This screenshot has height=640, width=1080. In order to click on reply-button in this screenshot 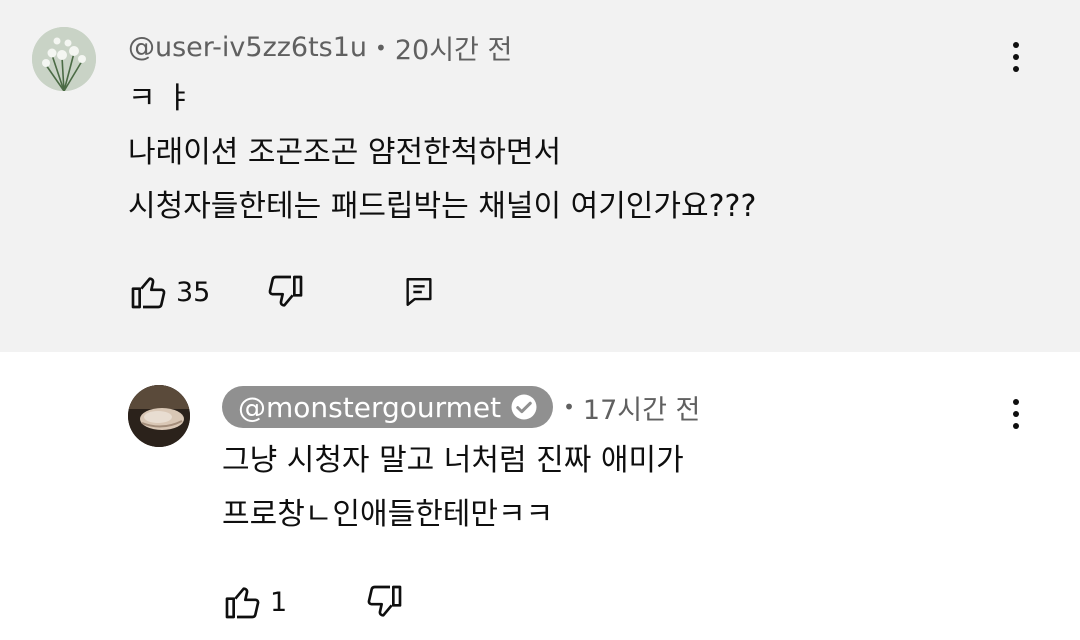, I will do `click(419, 292)`.